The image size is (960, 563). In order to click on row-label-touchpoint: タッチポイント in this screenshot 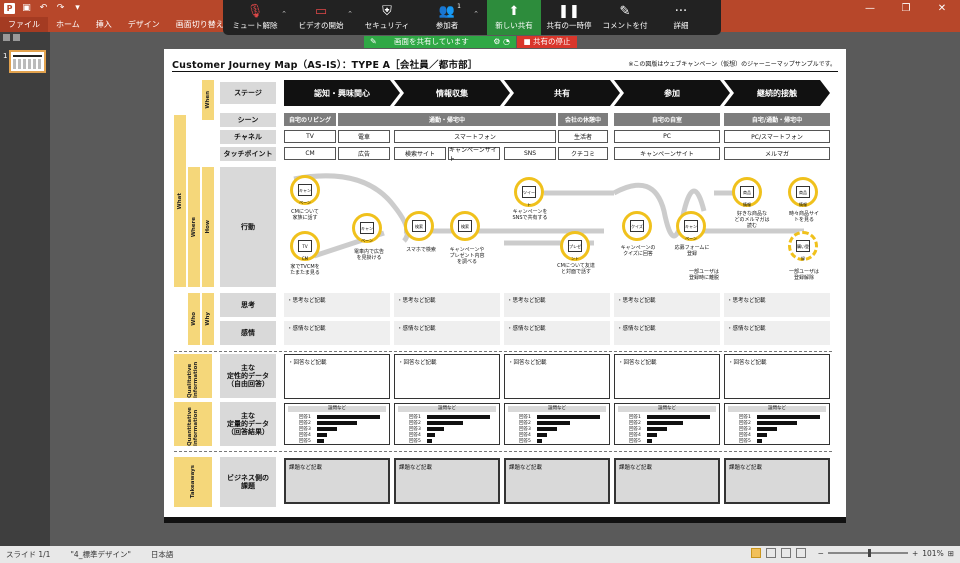, I will do `click(248, 154)`.